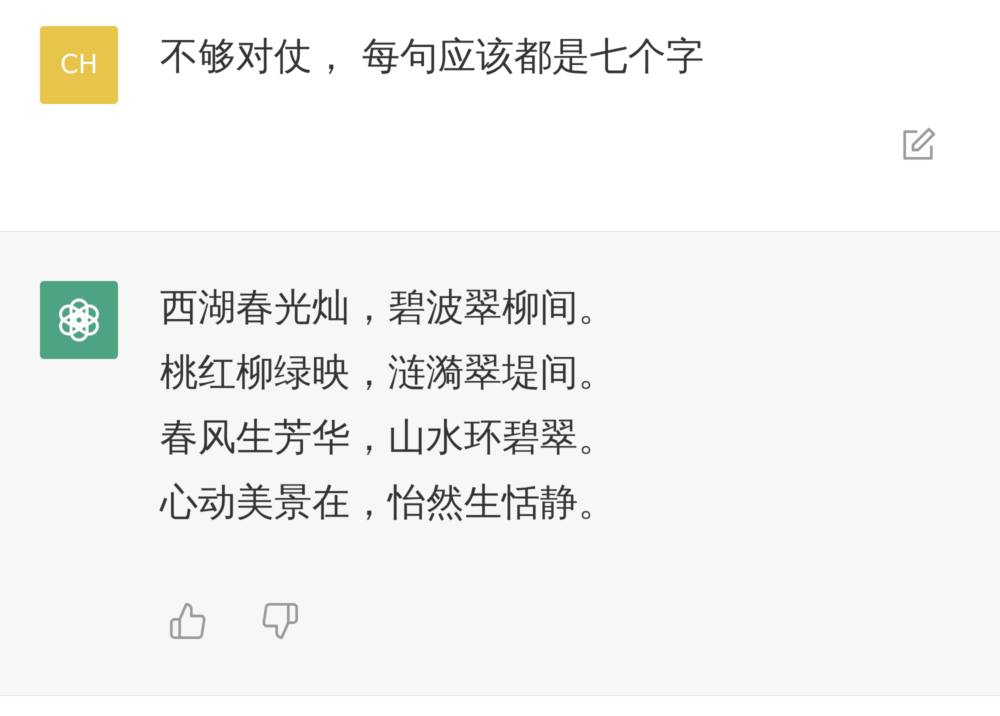 This screenshot has height=716, width=1000. What do you see at coordinates (280, 621) in the screenshot?
I see `thumbs-down-icon` at bounding box center [280, 621].